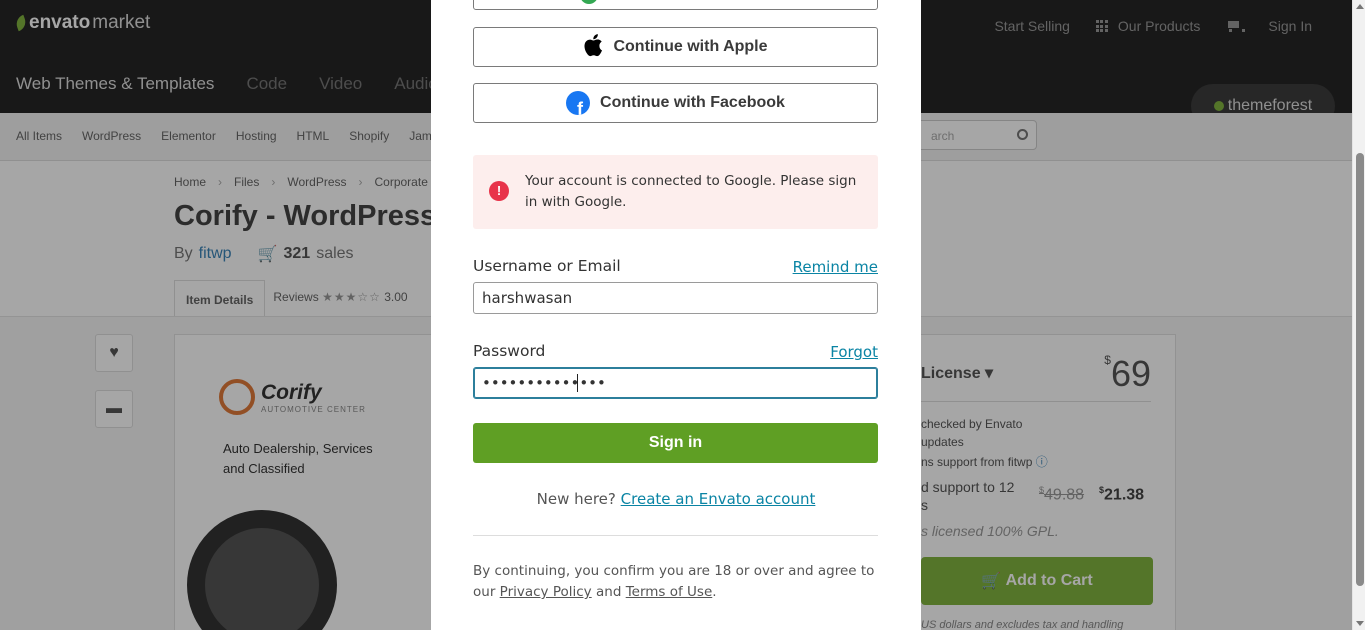  Describe the element at coordinates (608, 592) in the screenshot. I see `legal-and: and` at that location.